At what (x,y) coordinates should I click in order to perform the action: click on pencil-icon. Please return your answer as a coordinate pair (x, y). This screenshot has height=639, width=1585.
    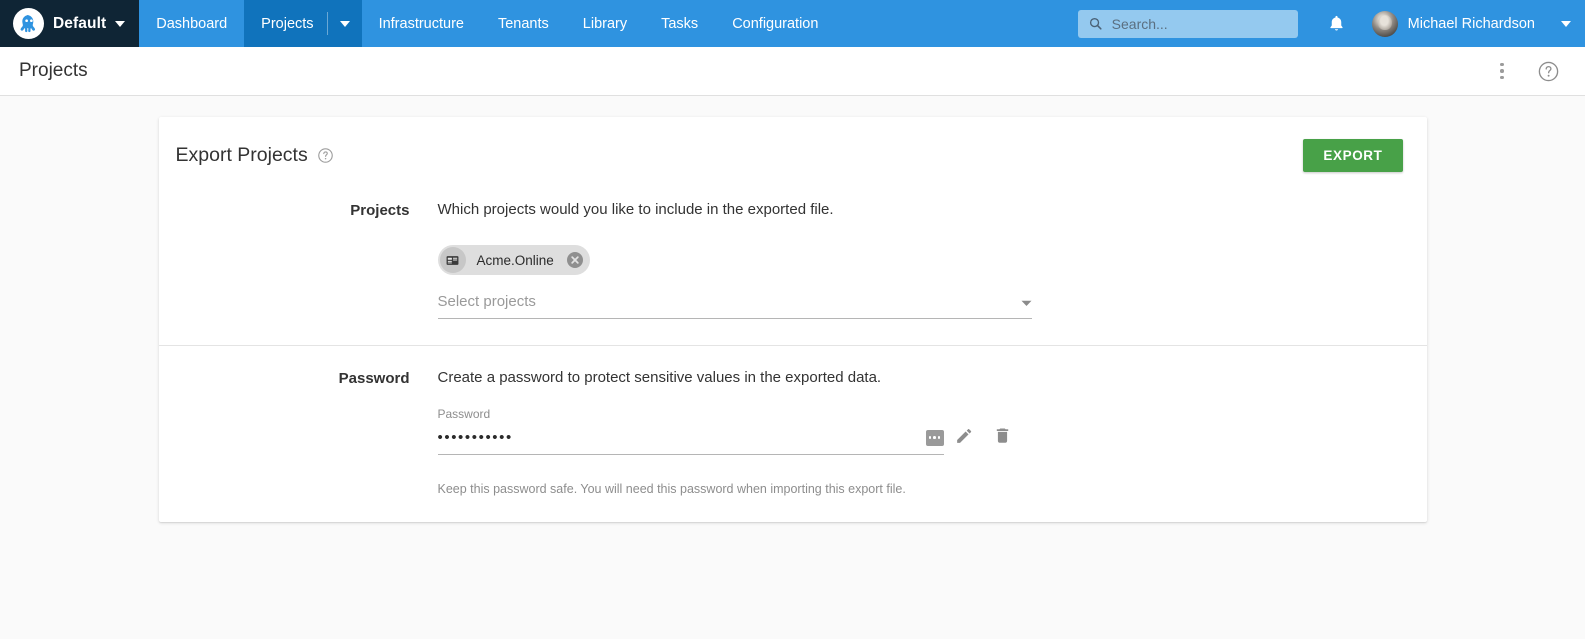
    Looking at the image, I should click on (964, 435).